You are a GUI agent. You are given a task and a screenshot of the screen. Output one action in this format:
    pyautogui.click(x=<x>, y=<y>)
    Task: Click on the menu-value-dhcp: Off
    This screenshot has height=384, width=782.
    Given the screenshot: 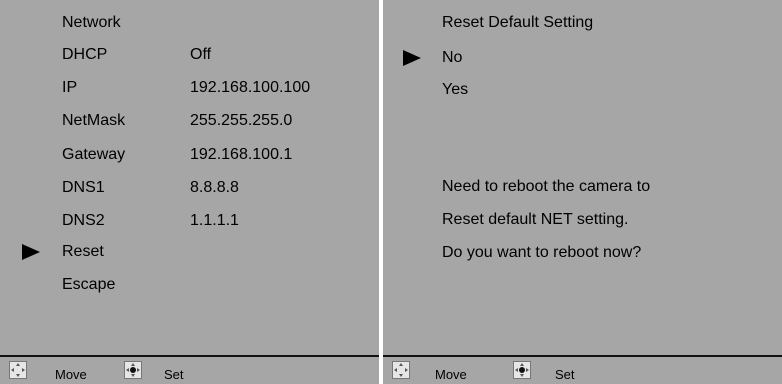 What is the action you would take?
    pyautogui.click(x=201, y=54)
    